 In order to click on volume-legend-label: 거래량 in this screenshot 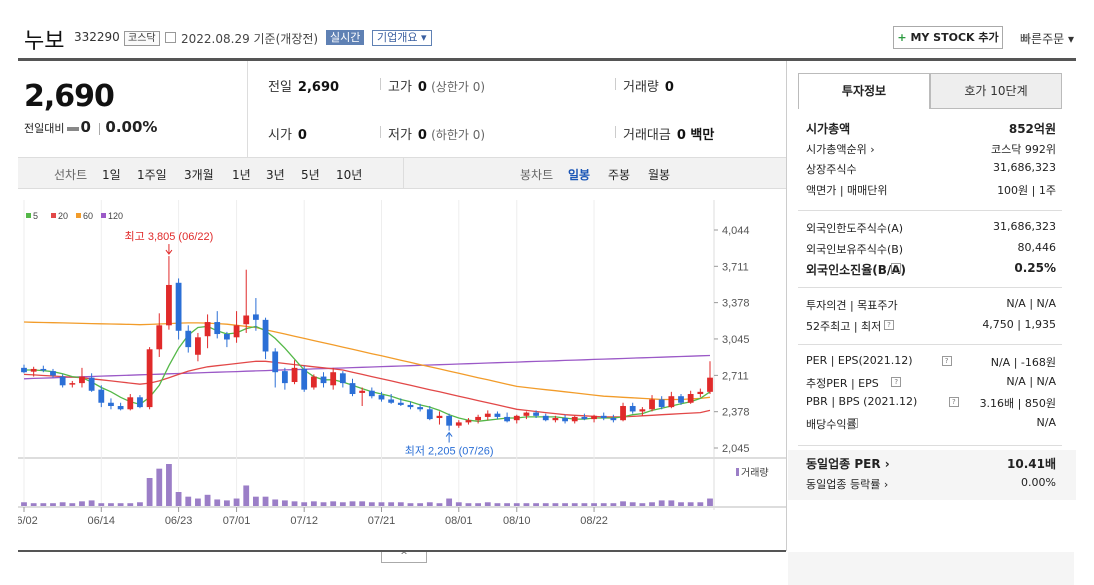, I will do `click(755, 473)`.